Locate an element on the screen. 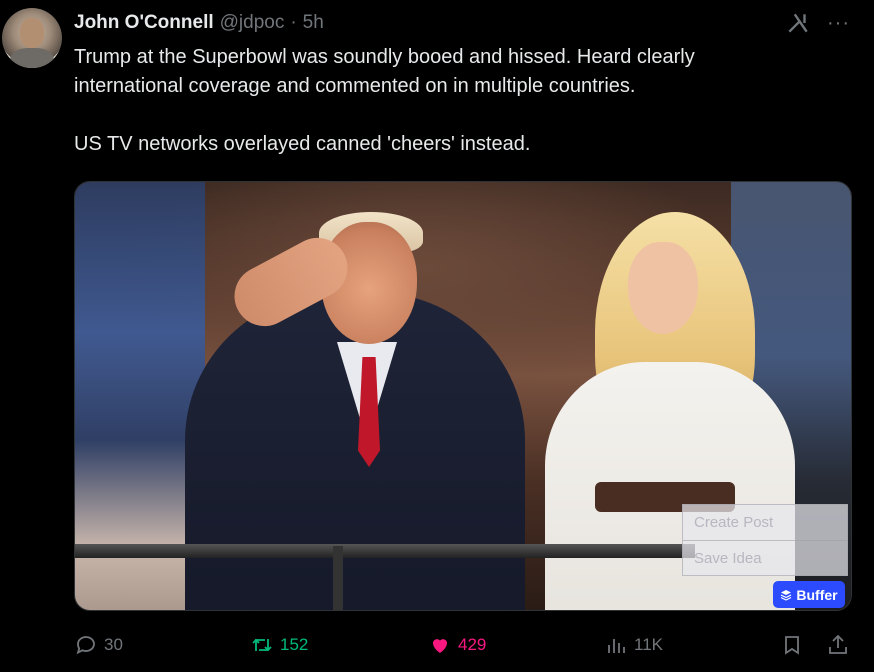 This screenshot has height=672, width=874. reply-icon is located at coordinates (85, 645).